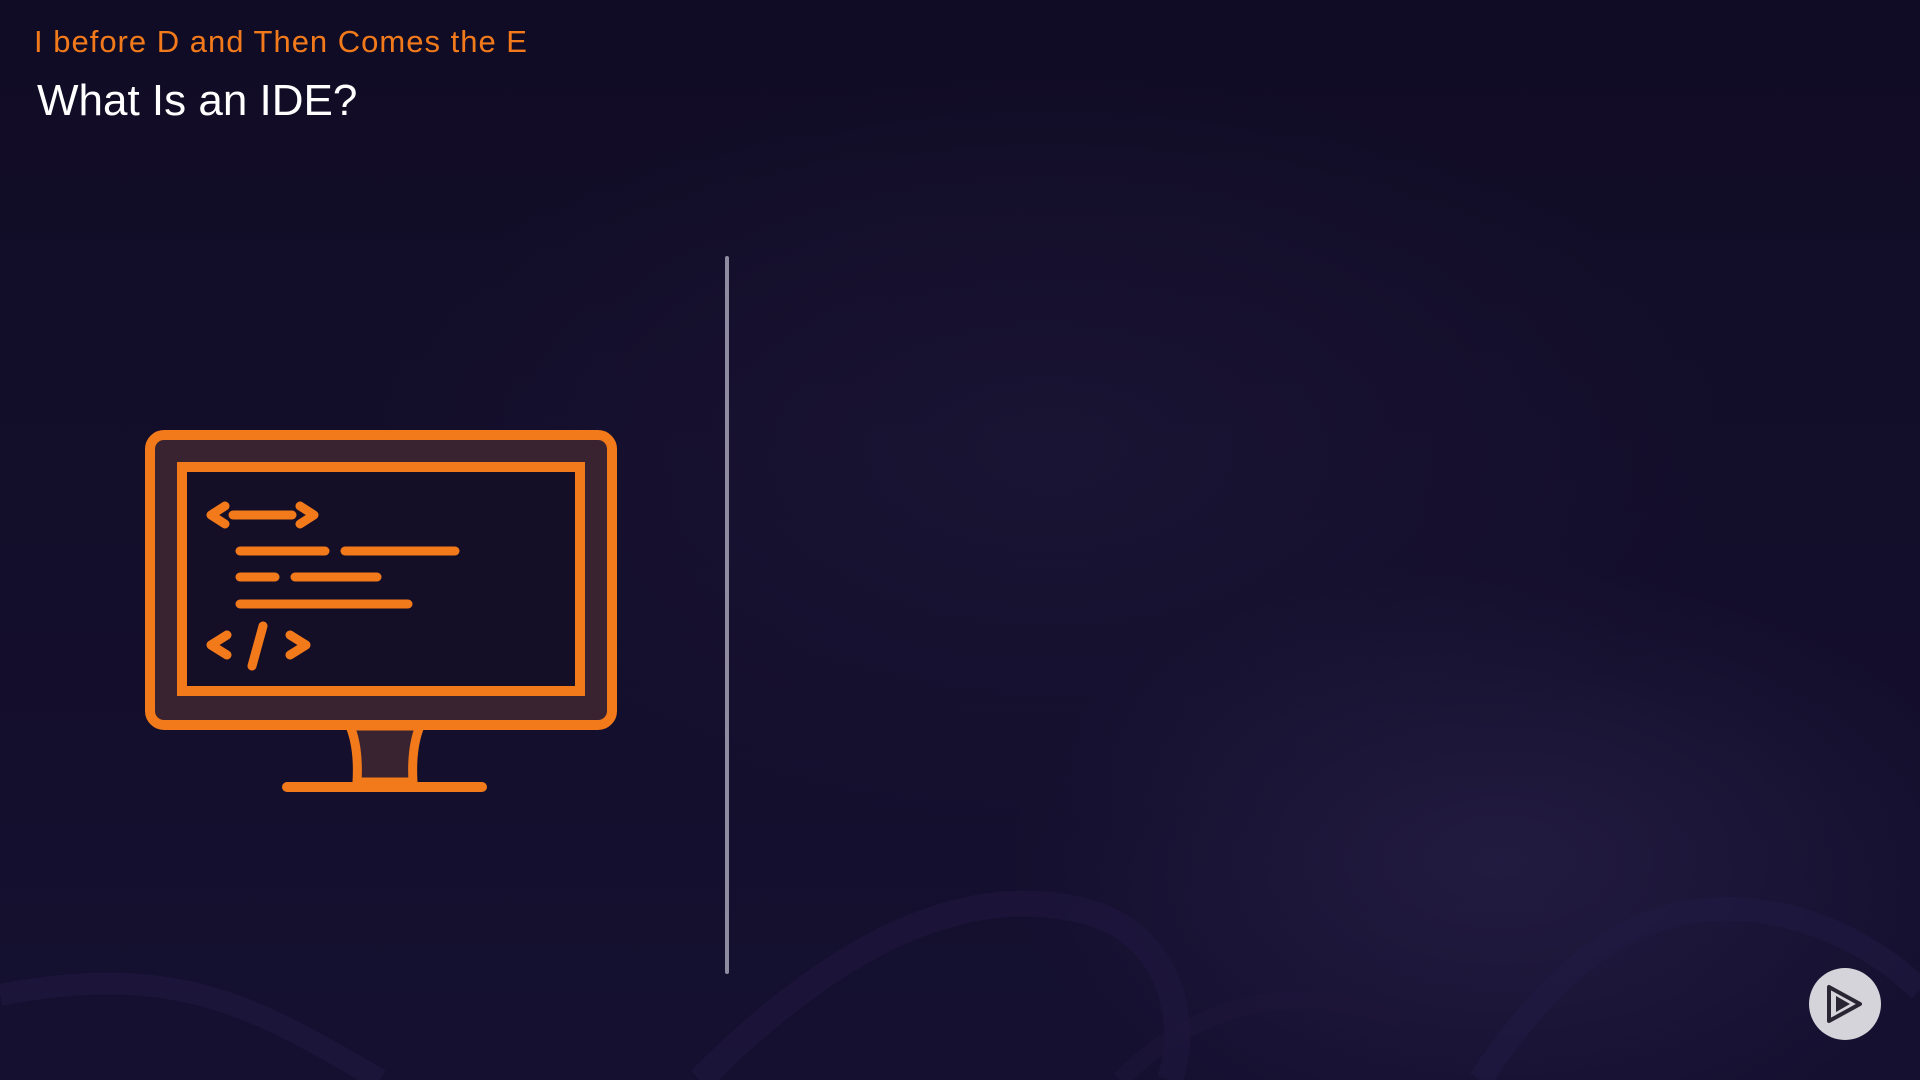 The height and width of the screenshot is (1080, 1920). Describe the element at coordinates (281, 41) in the screenshot. I see `section-eyebrow: I before D and Then Comes the E` at that location.